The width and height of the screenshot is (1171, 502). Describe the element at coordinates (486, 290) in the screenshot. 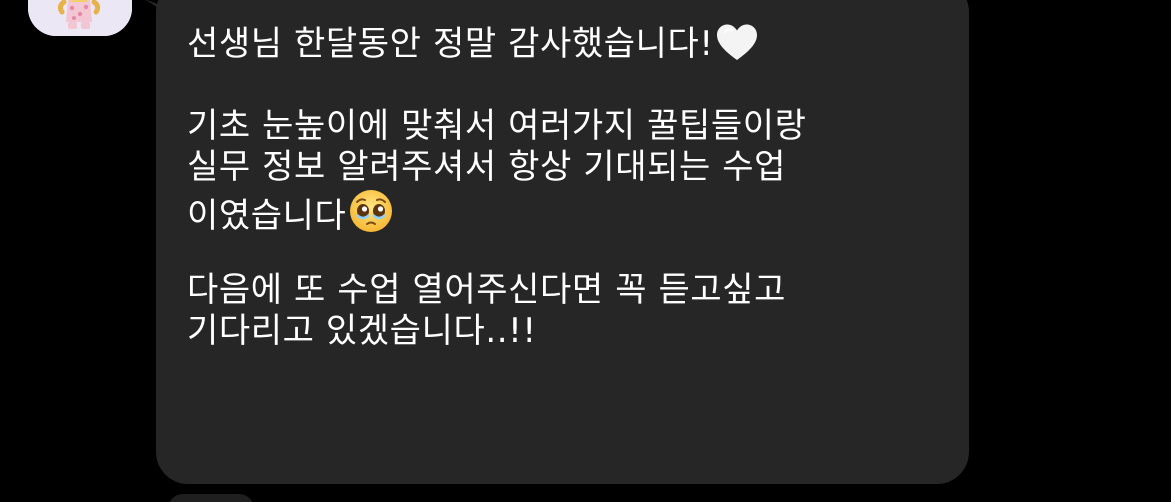

I see `message-line-7: 다음에 또 수업 열어주신다면 꼭 듣고싶고` at that location.